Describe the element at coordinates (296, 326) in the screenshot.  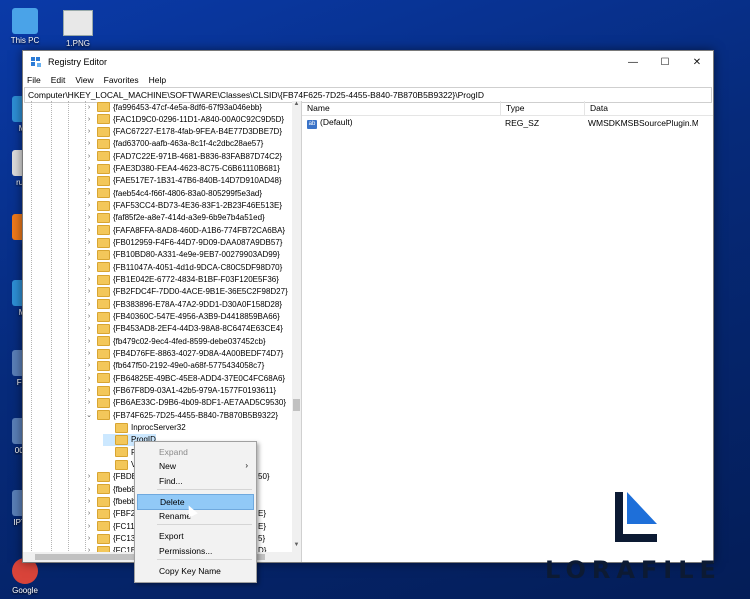
I see `tree-vertical-scrollbar: ▲ ▼` at that location.